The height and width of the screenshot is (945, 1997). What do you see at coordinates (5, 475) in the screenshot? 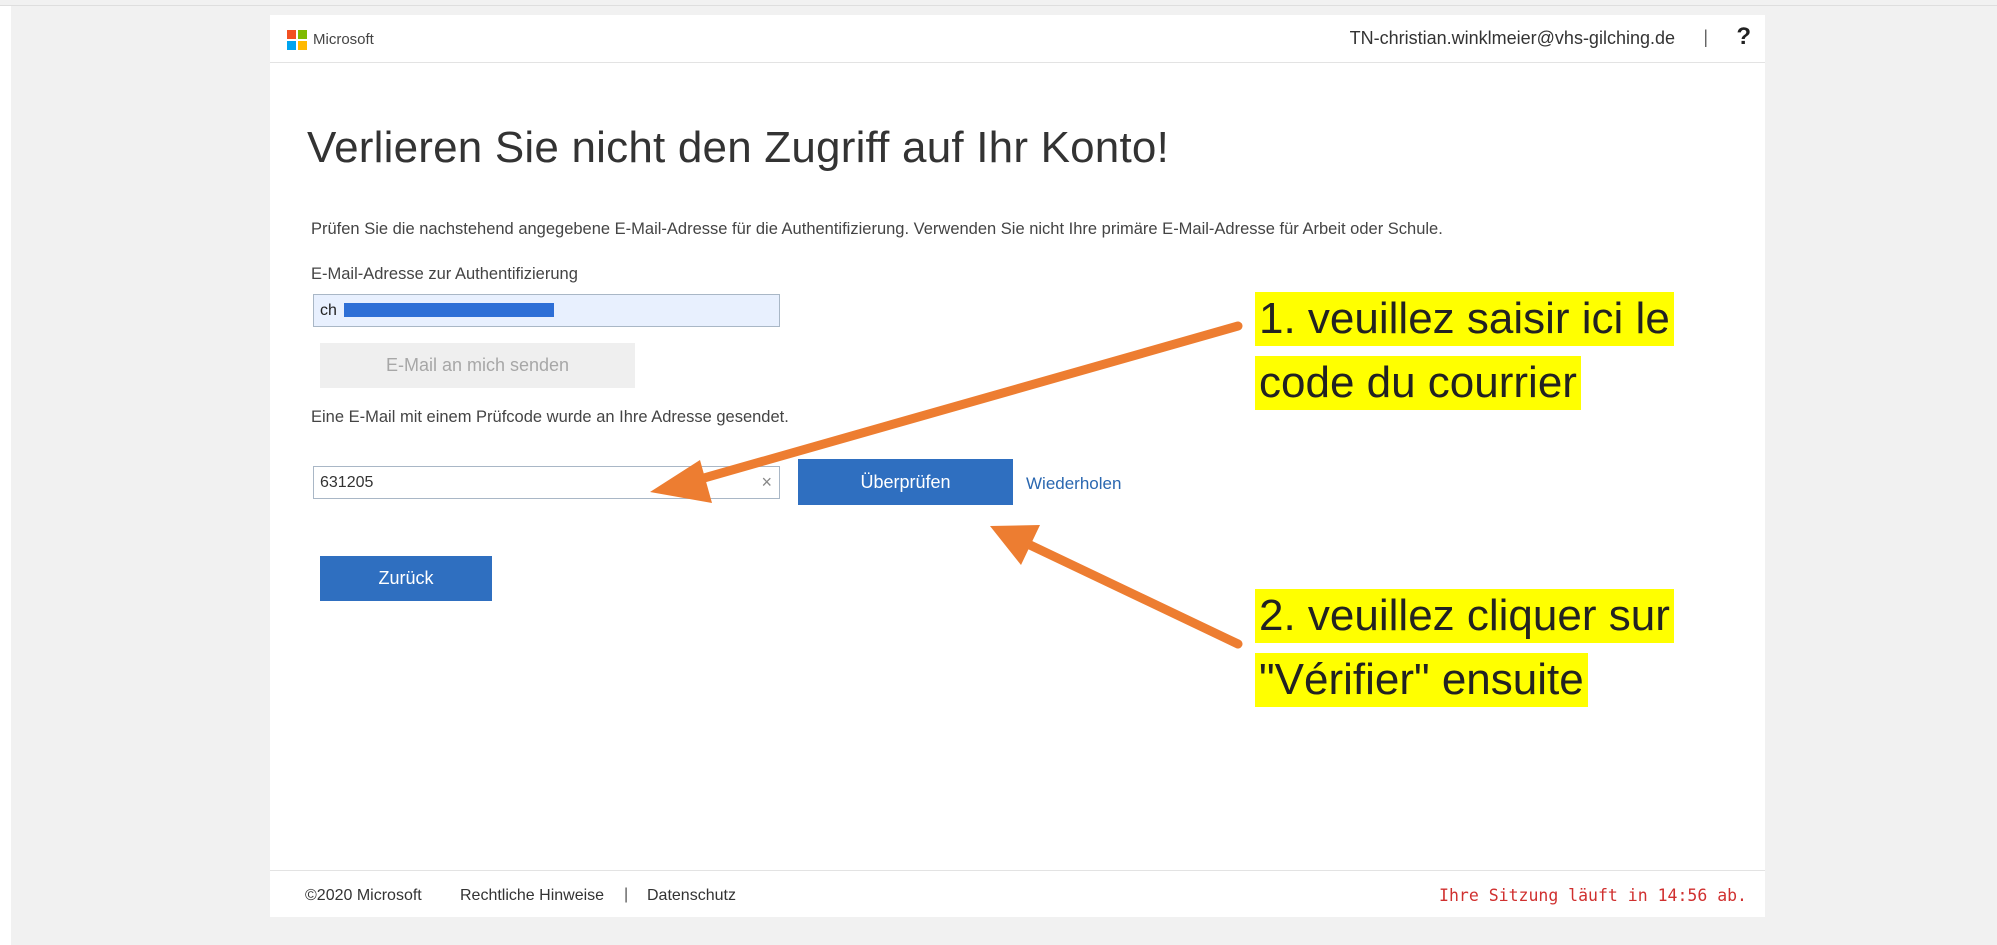
I see `left-margin` at bounding box center [5, 475].